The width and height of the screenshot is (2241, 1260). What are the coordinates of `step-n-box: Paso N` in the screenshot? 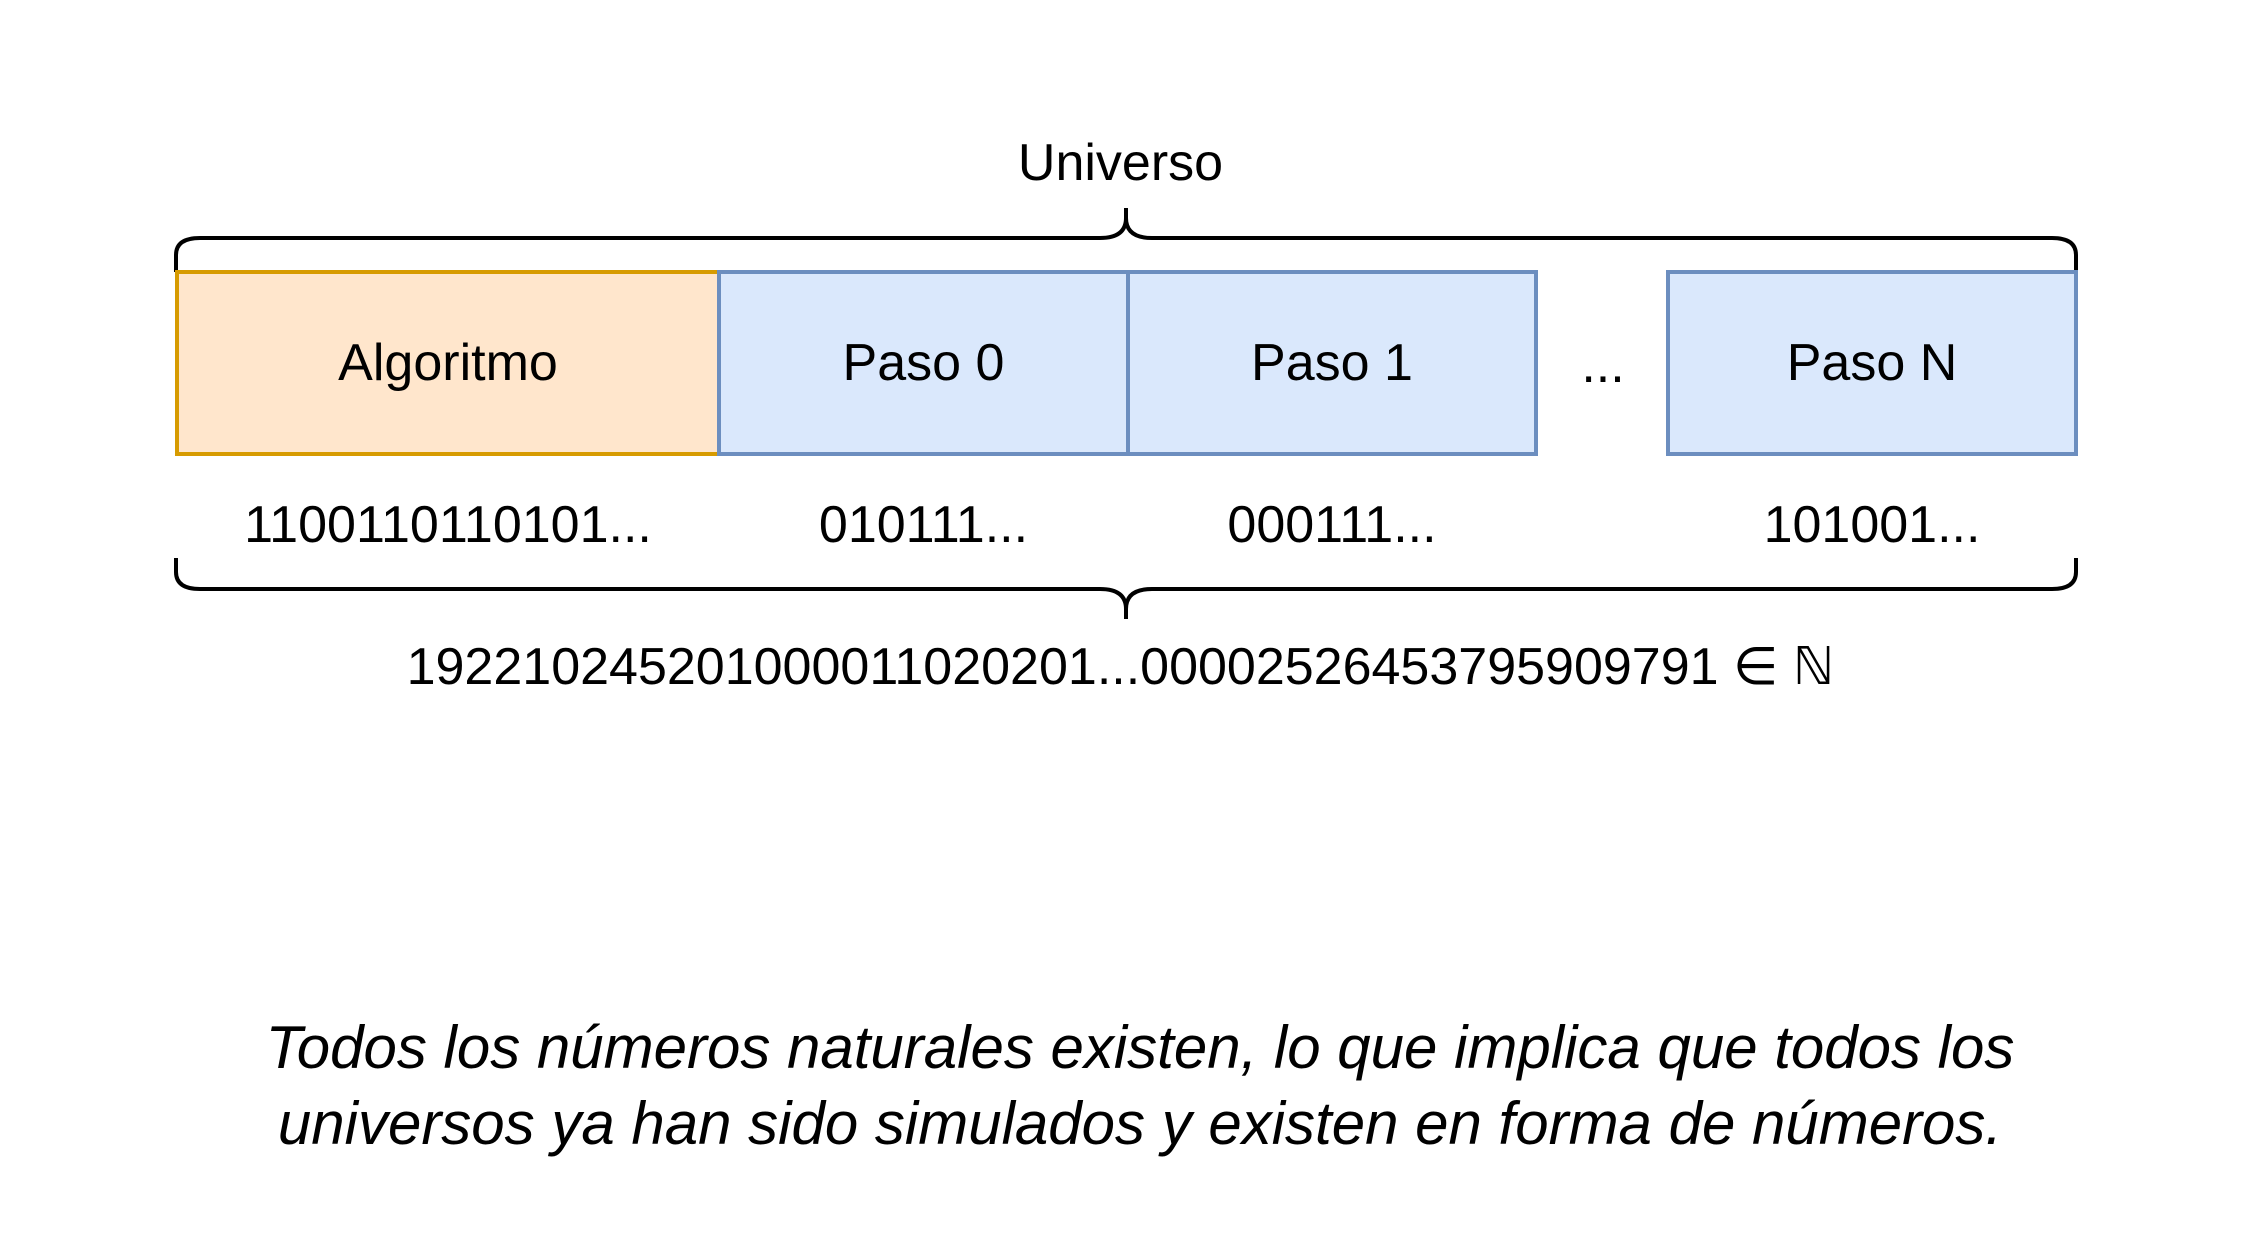 It's located at (1872, 363).